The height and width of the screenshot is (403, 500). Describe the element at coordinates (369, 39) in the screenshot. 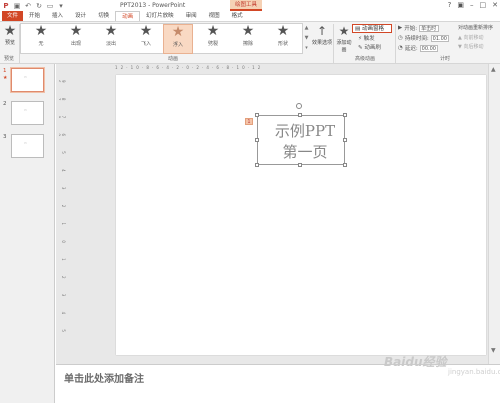

I see `trigger-label: 触发` at that location.